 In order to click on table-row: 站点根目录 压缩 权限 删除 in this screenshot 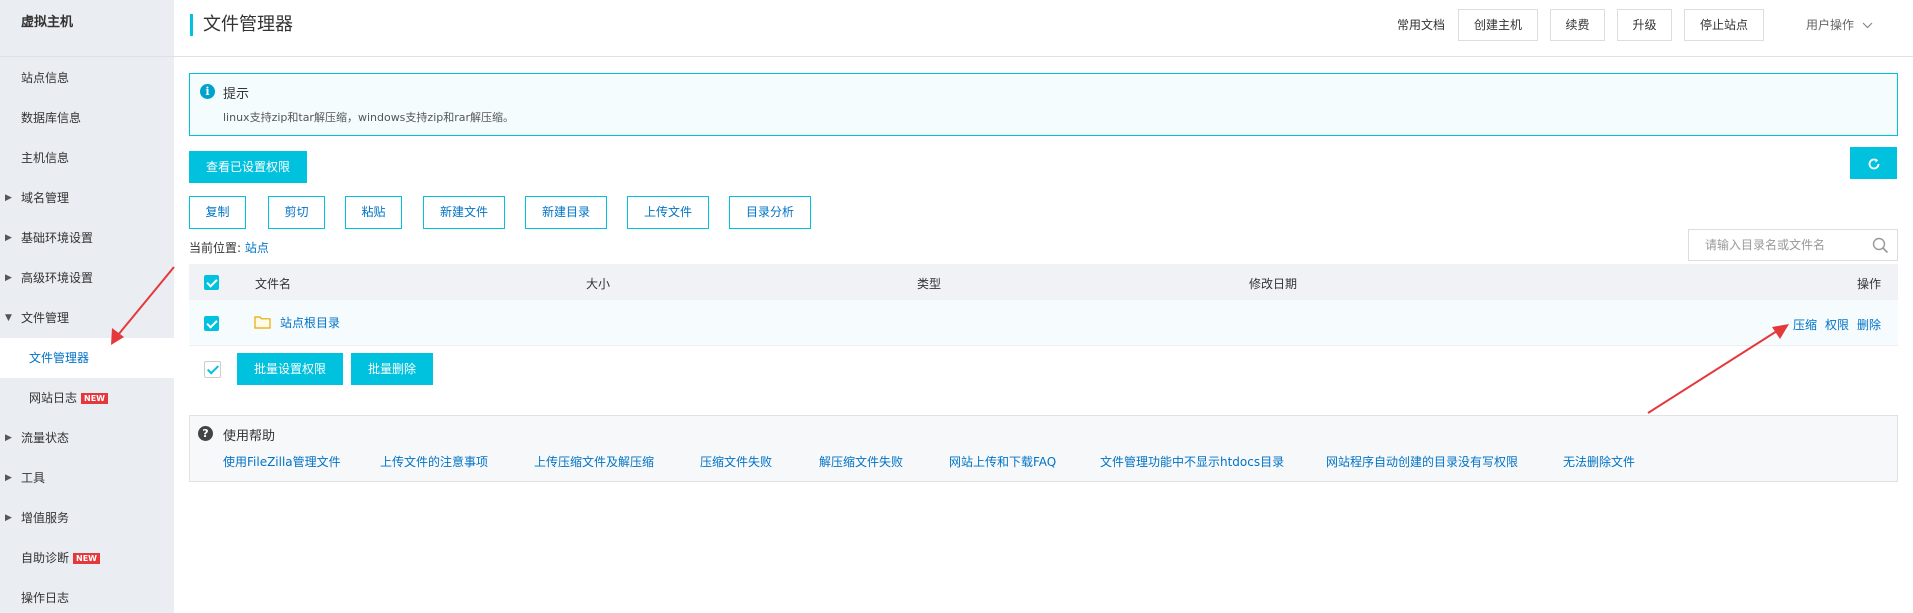, I will do `click(1043, 323)`.